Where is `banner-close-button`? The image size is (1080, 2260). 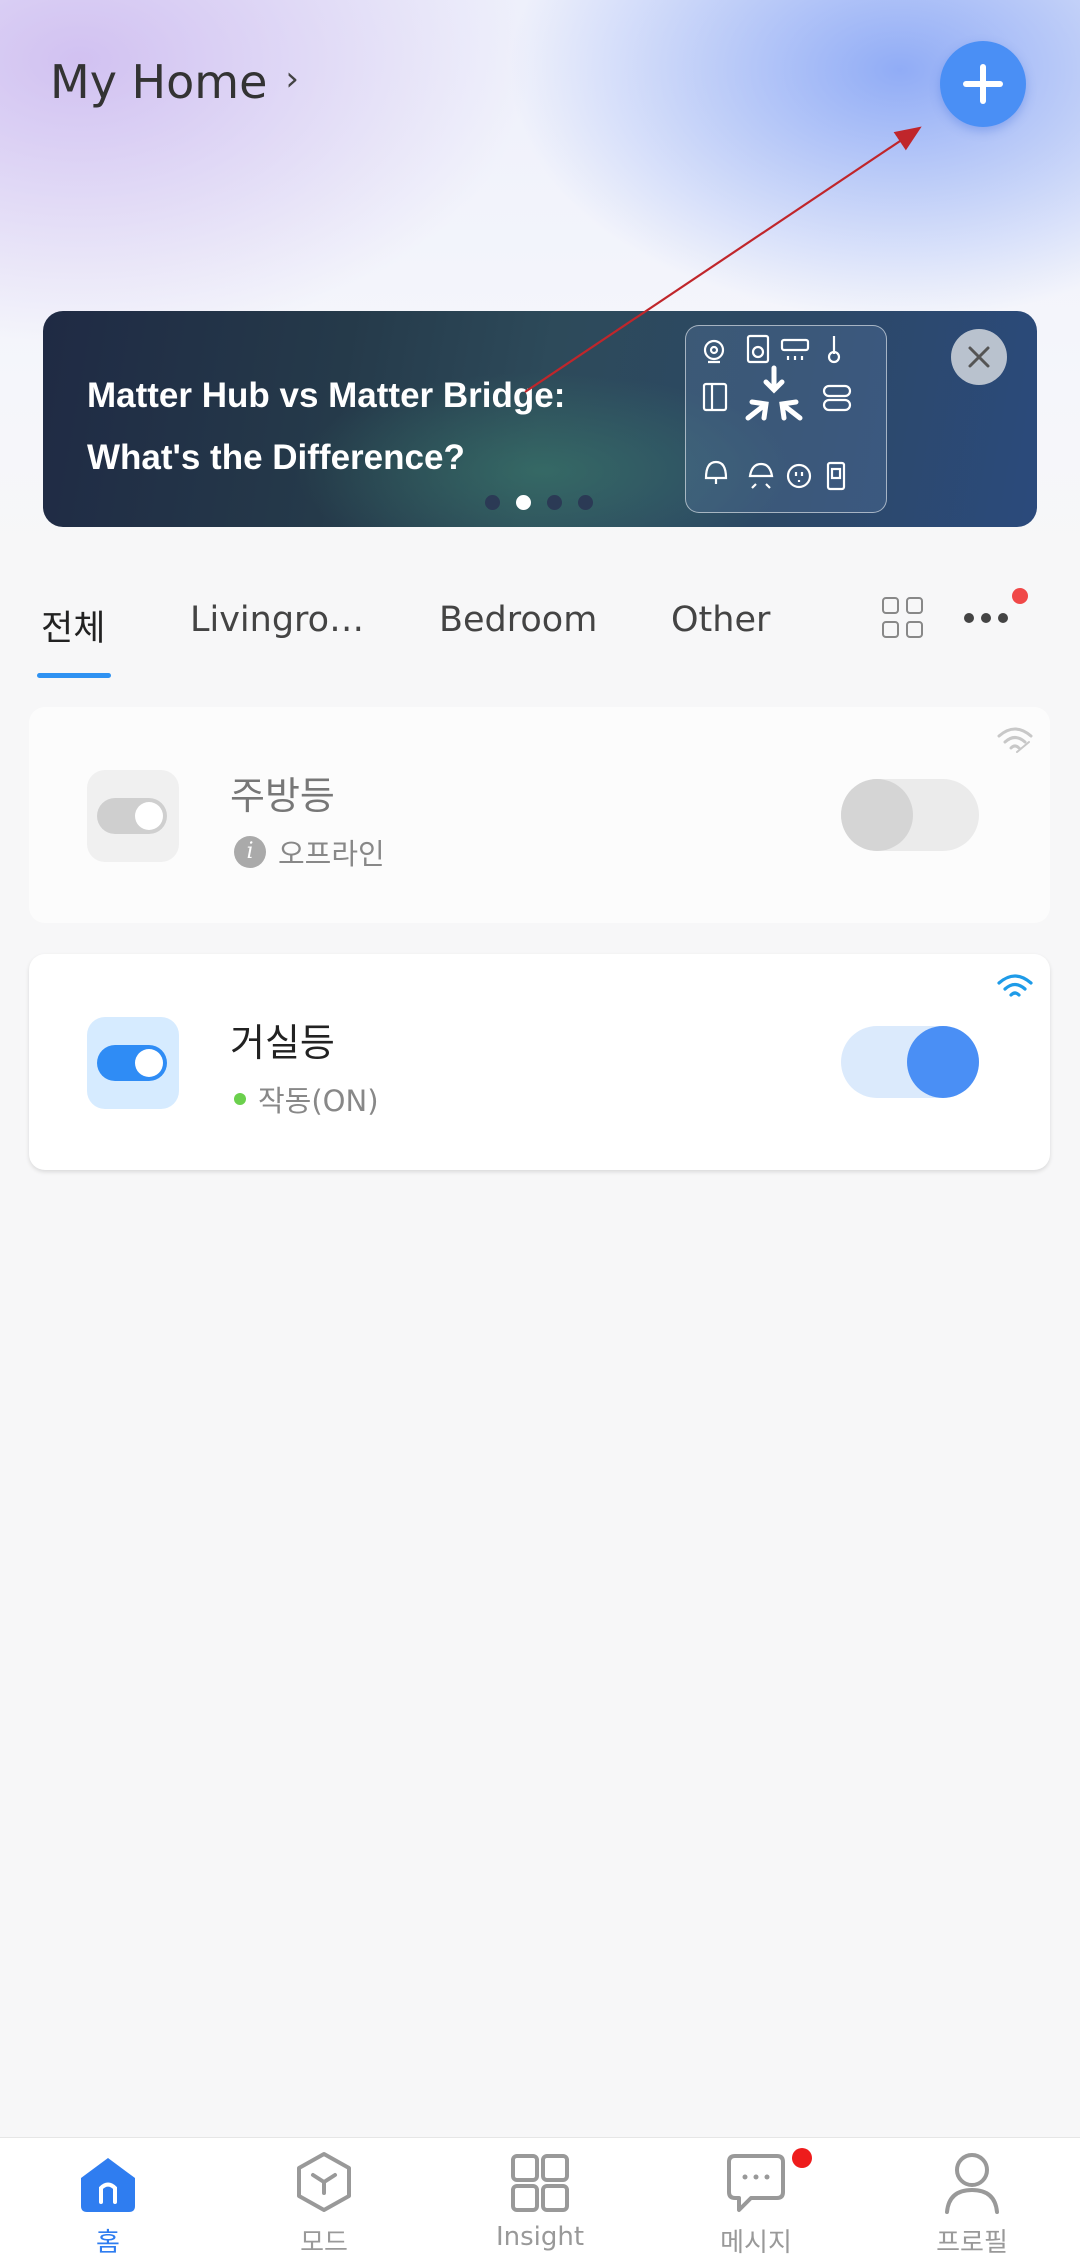 banner-close-button is located at coordinates (979, 357).